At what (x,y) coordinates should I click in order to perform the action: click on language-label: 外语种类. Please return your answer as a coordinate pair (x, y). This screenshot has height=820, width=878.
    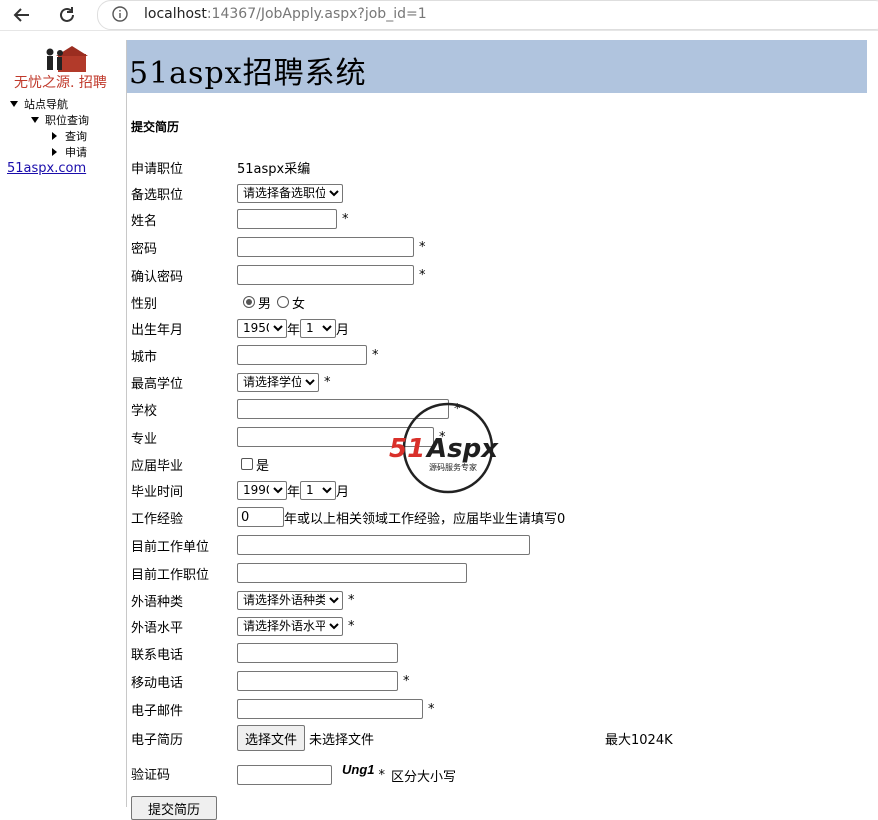
    Looking at the image, I should click on (157, 602).